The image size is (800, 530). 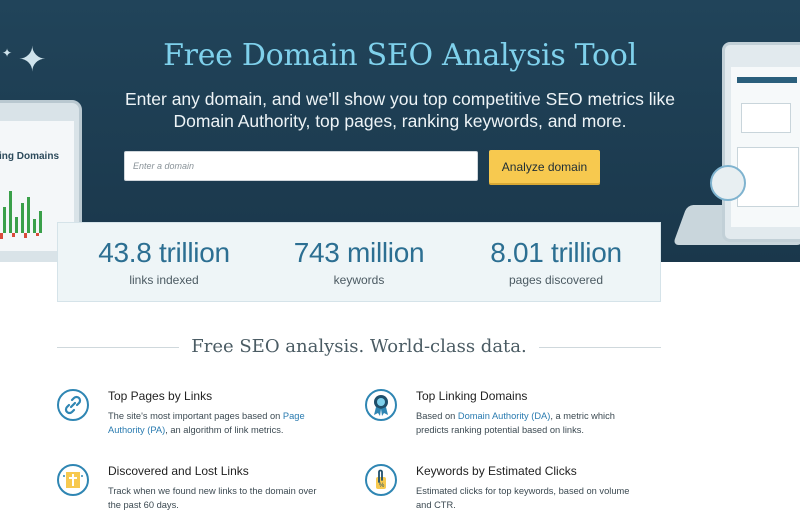 What do you see at coordinates (195, 416) in the screenshot?
I see `desc-text: The site's most important pages based on` at bounding box center [195, 416].